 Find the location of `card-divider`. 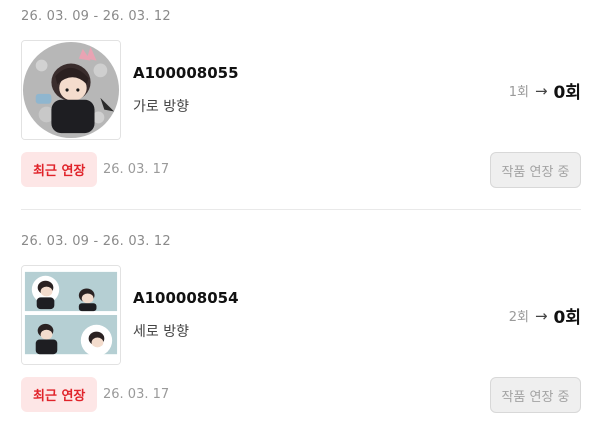

card-divider is located at coordinates (301, 209).